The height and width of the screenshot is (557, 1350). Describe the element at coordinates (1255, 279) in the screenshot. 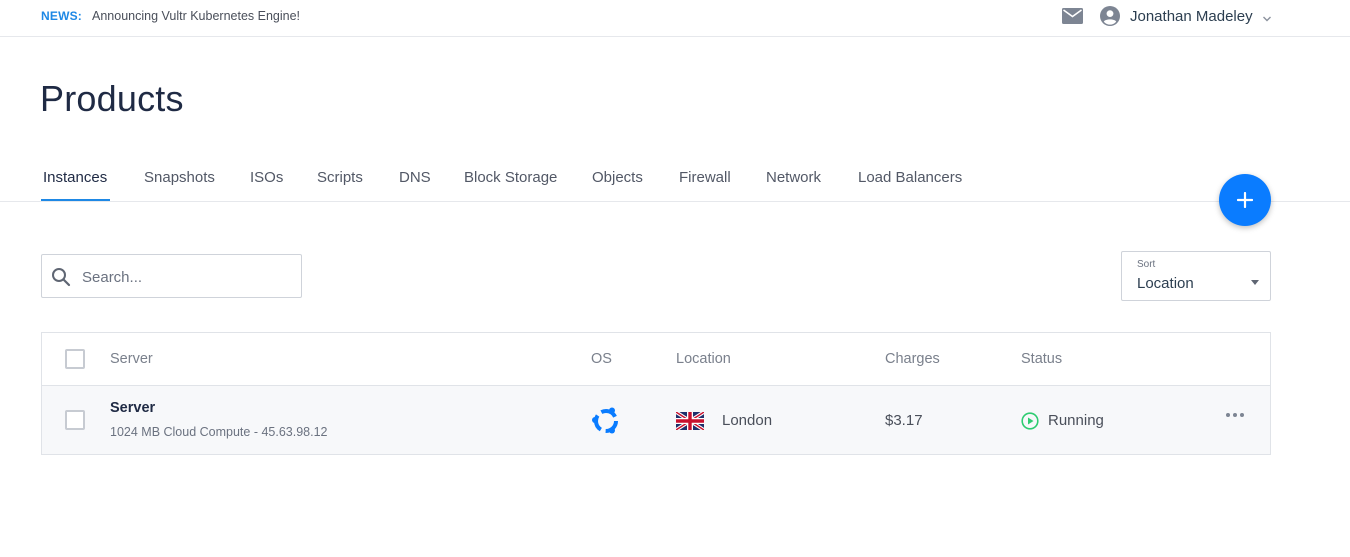

I see `caret-down-icon` at that location.